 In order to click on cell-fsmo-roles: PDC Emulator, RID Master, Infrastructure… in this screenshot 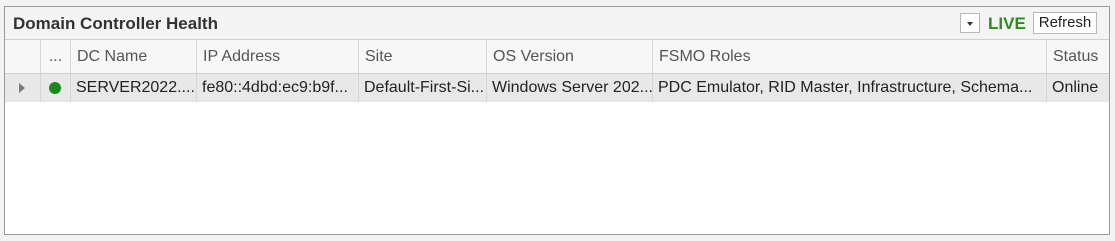, I will do `click(850, 88)`.